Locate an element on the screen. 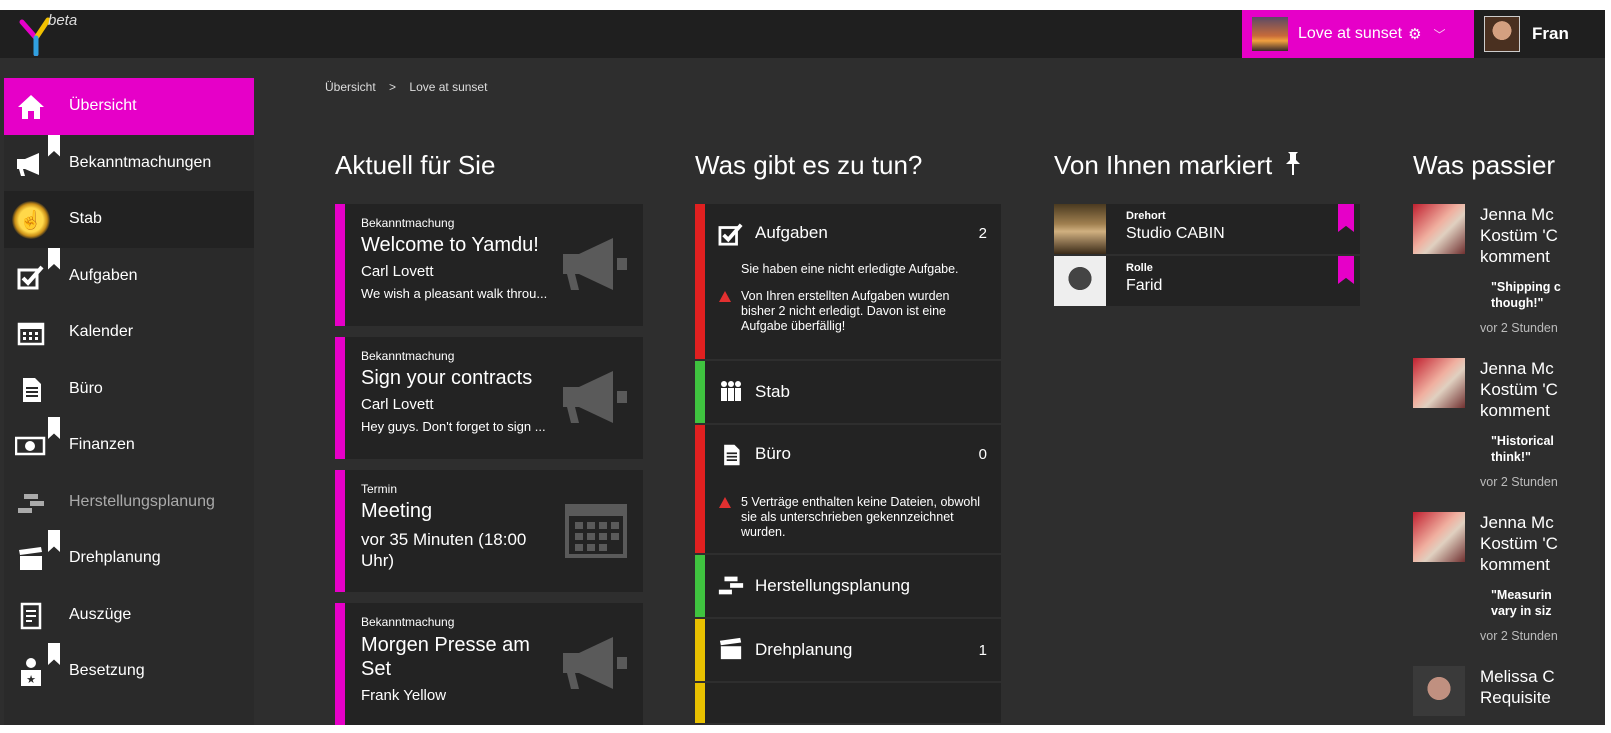 Image resolution: width=1611 pixels, height=733 pixels. activity-item: Melissa C Requisite is located at coordinates (1509, 691).